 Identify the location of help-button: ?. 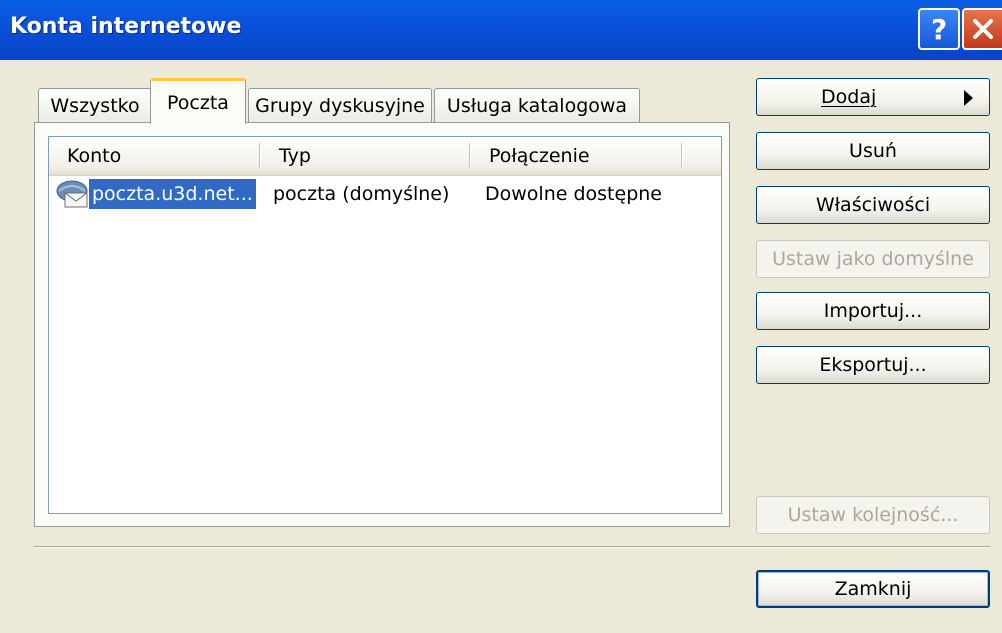
(939, 29).